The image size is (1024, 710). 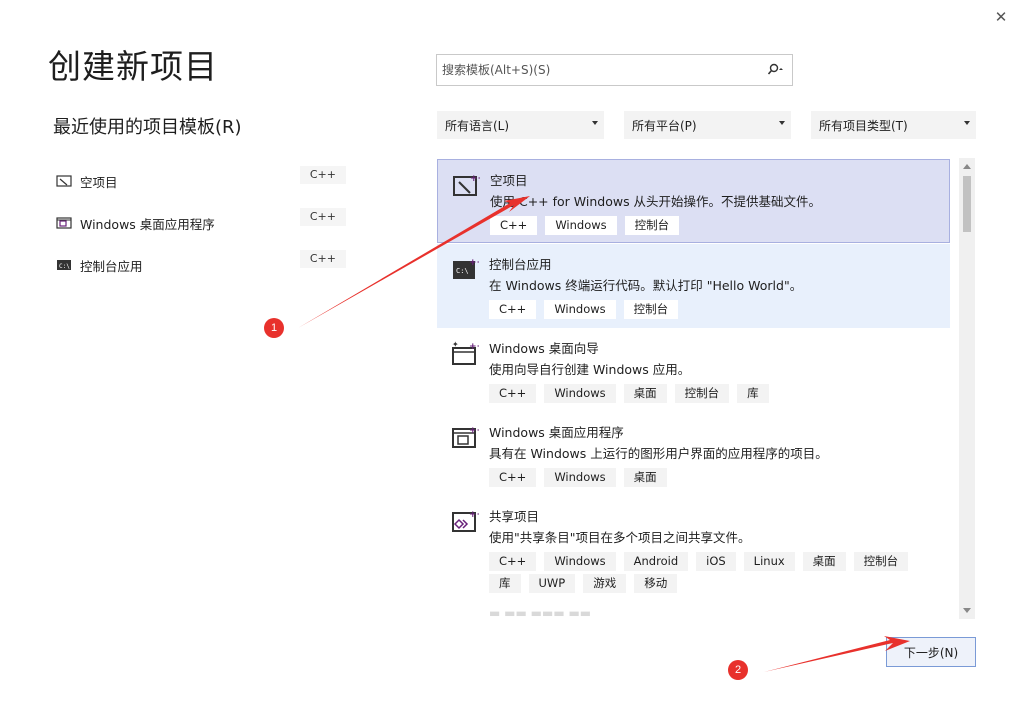 What do you see at coordinates (967, 166) in the screenshot?
I see `scroll-up-icon` at bounding box center [967, 166].